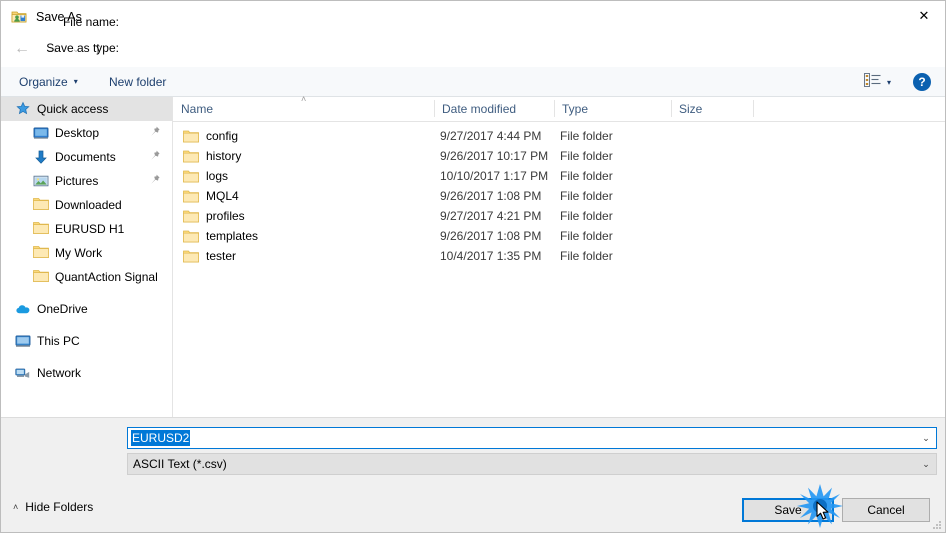  Describe the element at coordinates (79, 253) in the screenshot. I see `sidebar-item-label: My Work` at that location.